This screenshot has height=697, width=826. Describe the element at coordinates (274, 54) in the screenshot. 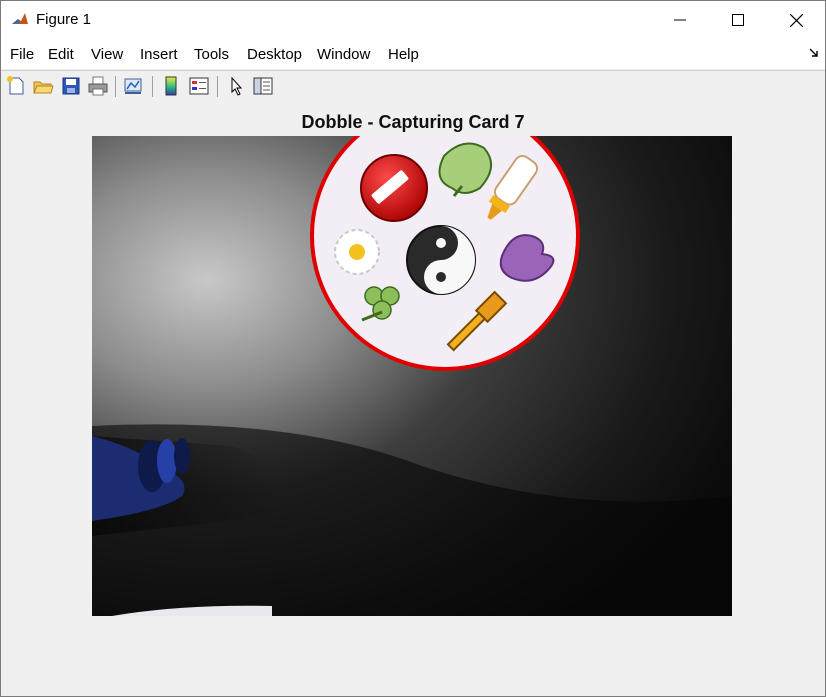

I see `menu-desktop: Desktop` at that location.